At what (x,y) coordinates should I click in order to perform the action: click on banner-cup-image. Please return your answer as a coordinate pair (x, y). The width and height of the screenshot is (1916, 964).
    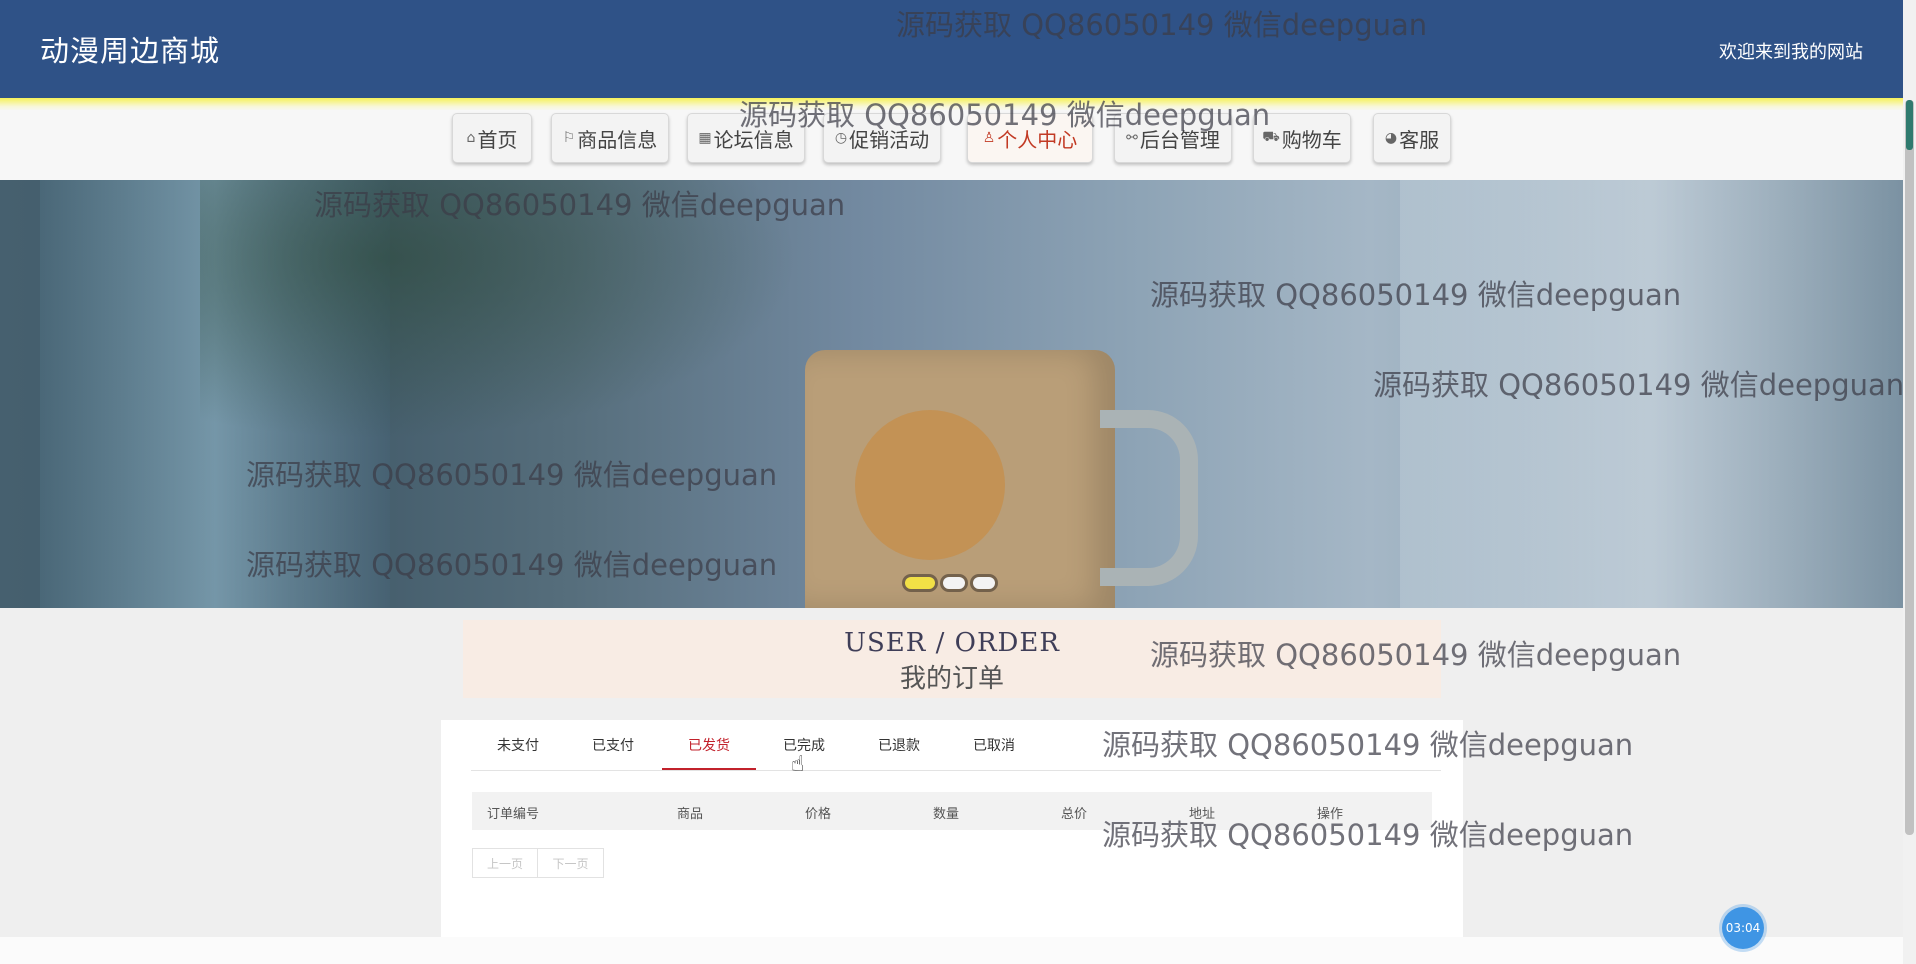
    Looking at the image, I should click on (960, 479).